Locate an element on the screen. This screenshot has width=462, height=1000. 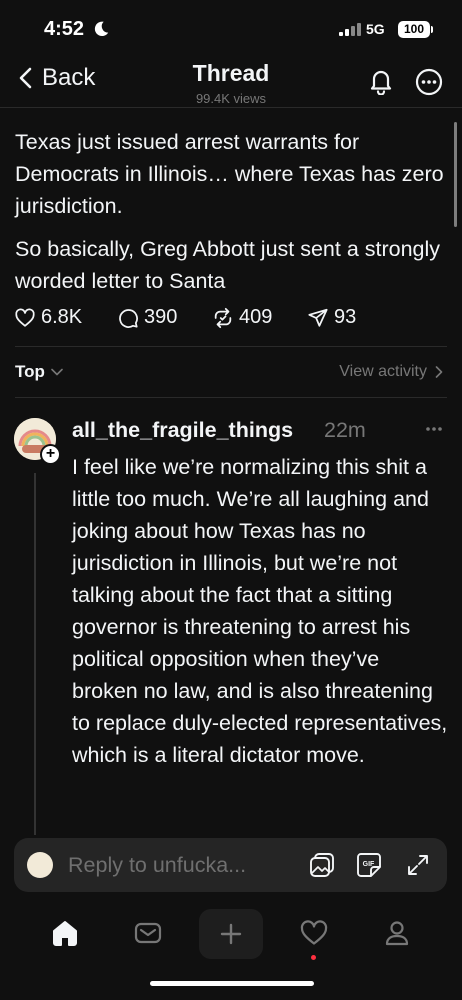
tab-profile is located at coordinates (397, 933).